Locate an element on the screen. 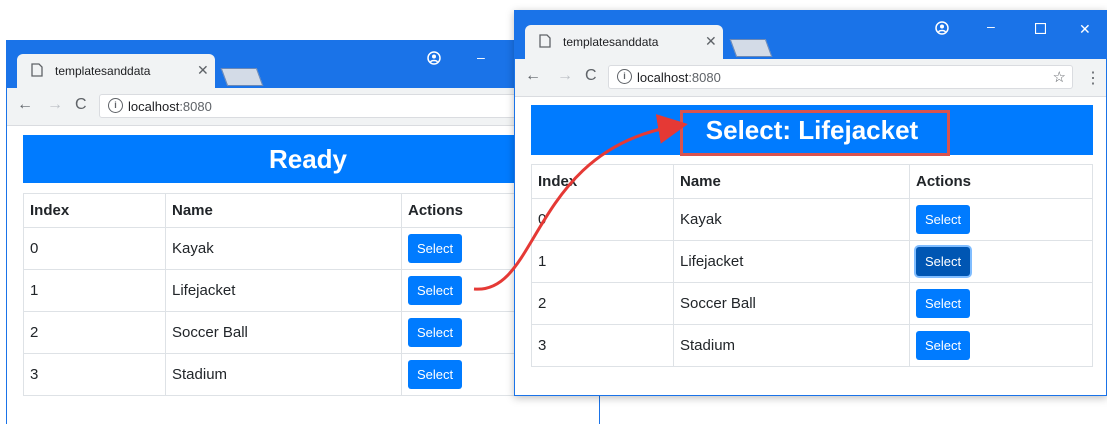  column-header-actions: Actions is located at coordinates (1001, 181).